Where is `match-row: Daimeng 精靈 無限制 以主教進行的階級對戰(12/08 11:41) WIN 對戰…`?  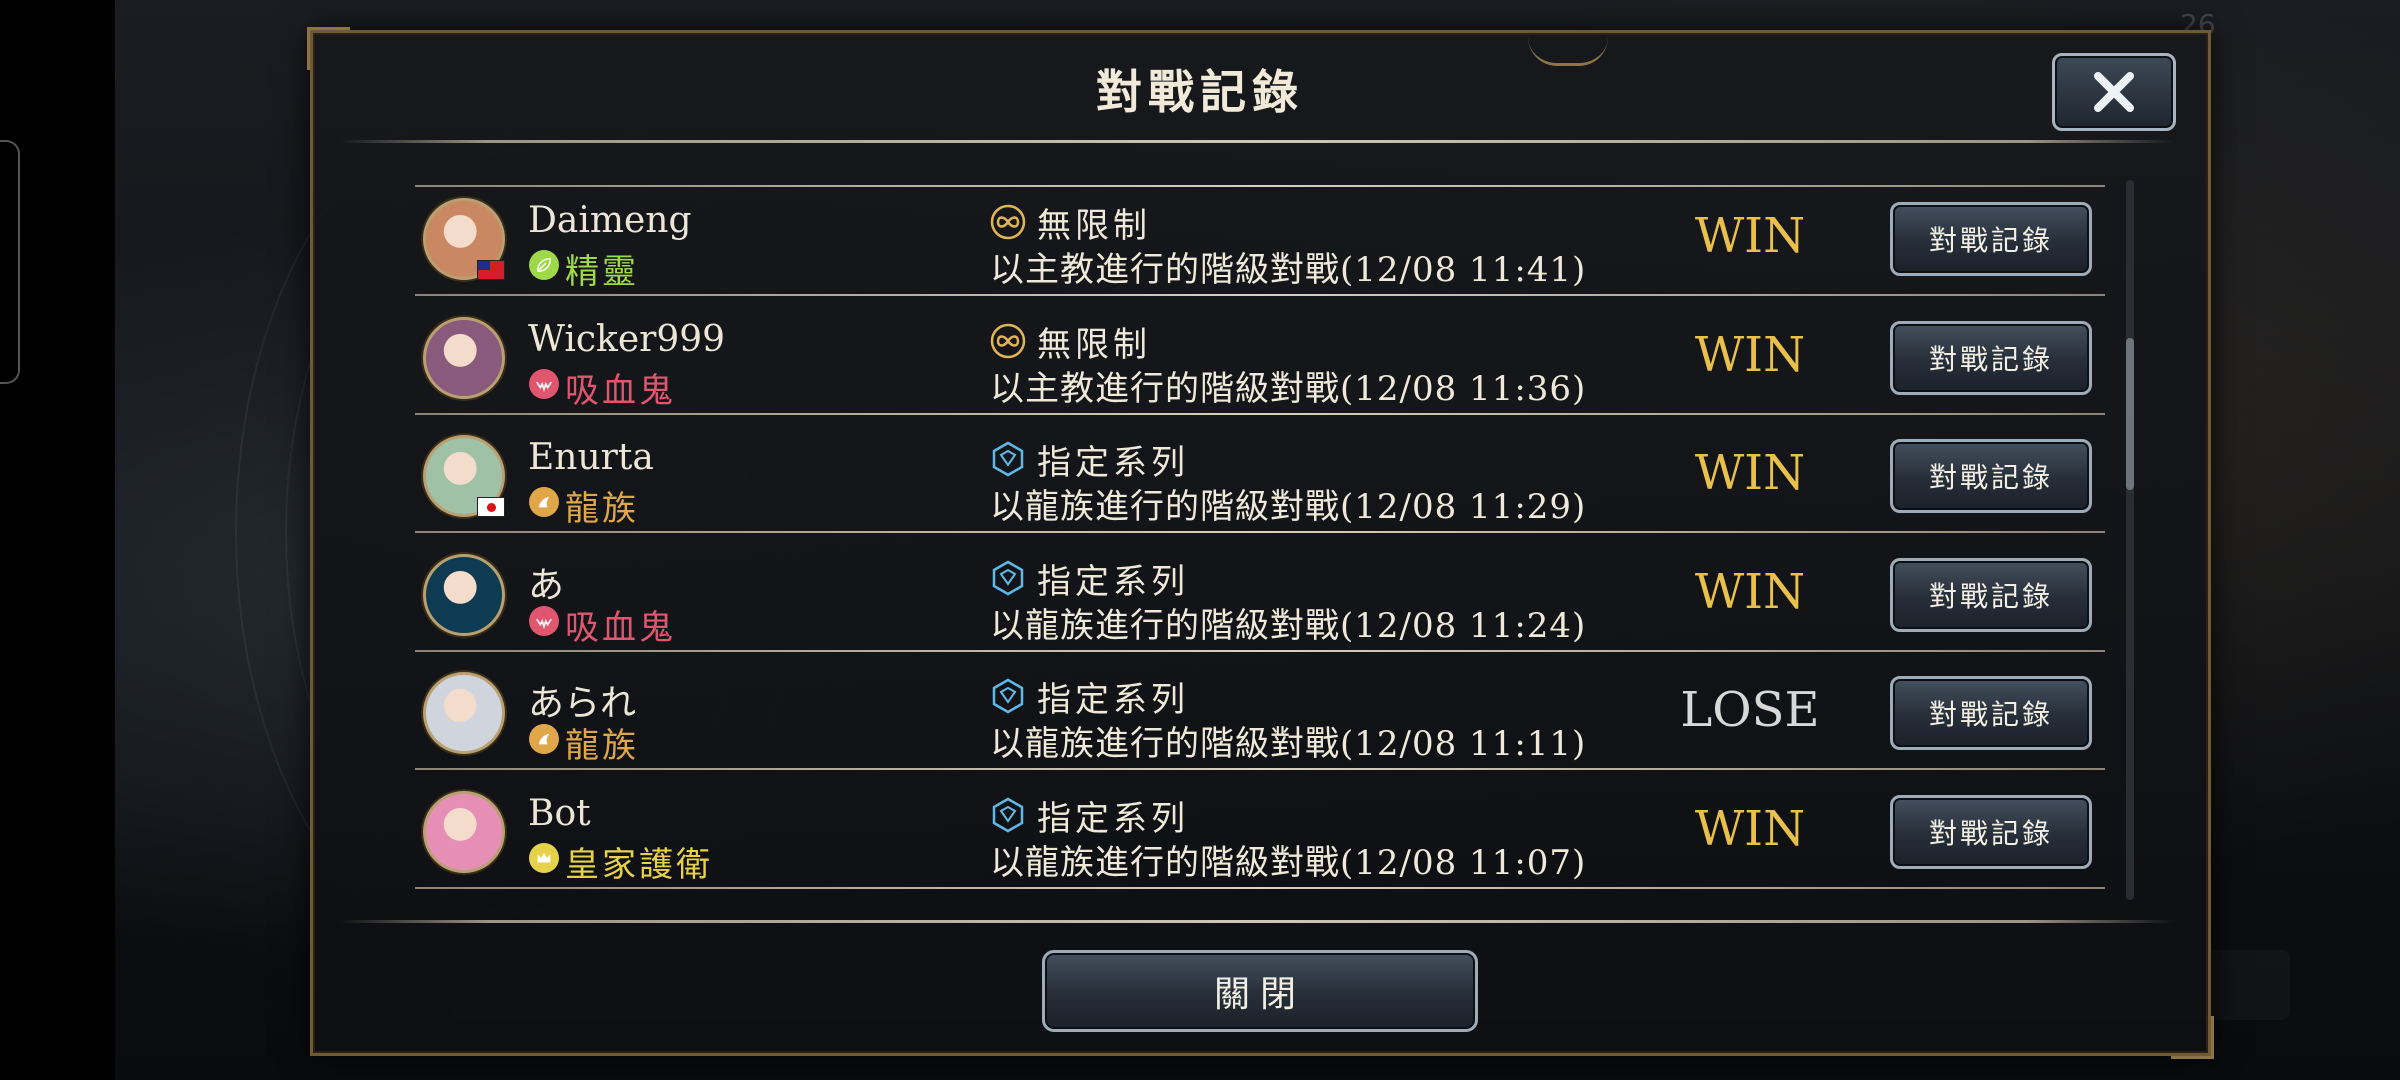
match-row: Daimeng 精靈 無限制 以主教進行的階級對戰(12/08 11:41) WIN 對戰… is located at coordinates (1260, 237).